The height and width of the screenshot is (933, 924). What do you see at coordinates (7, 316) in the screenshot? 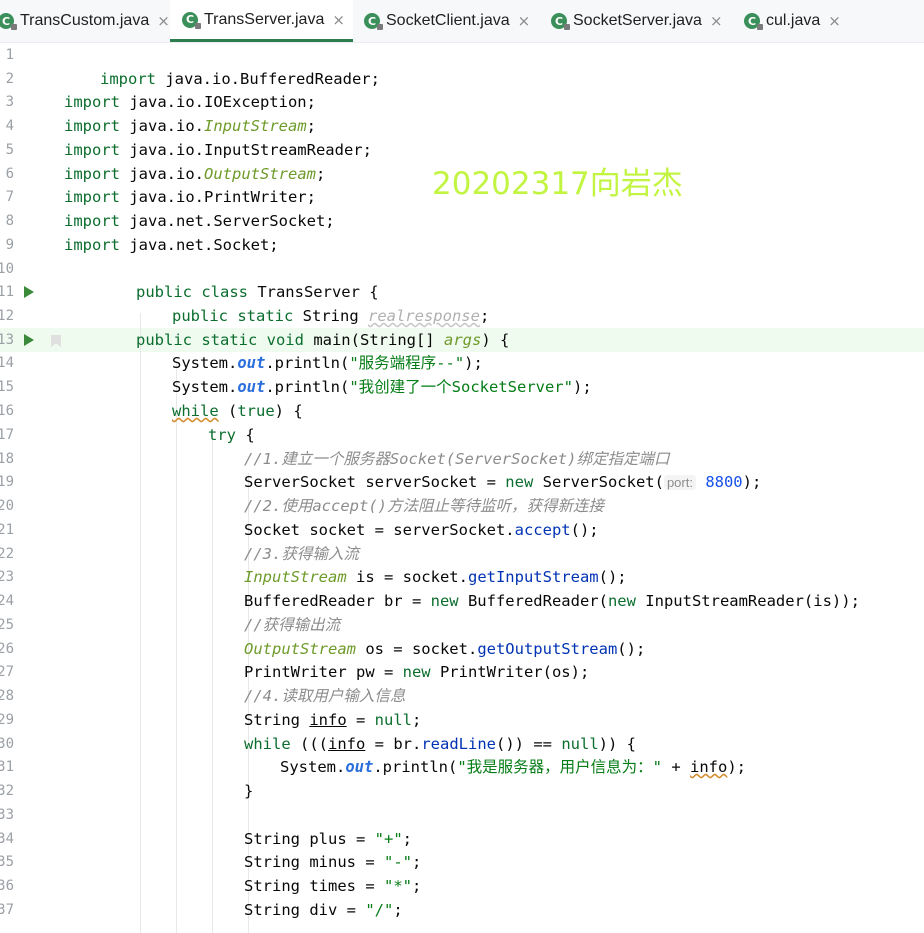
I see `line-number: 12` at bounding box center [7, 316].